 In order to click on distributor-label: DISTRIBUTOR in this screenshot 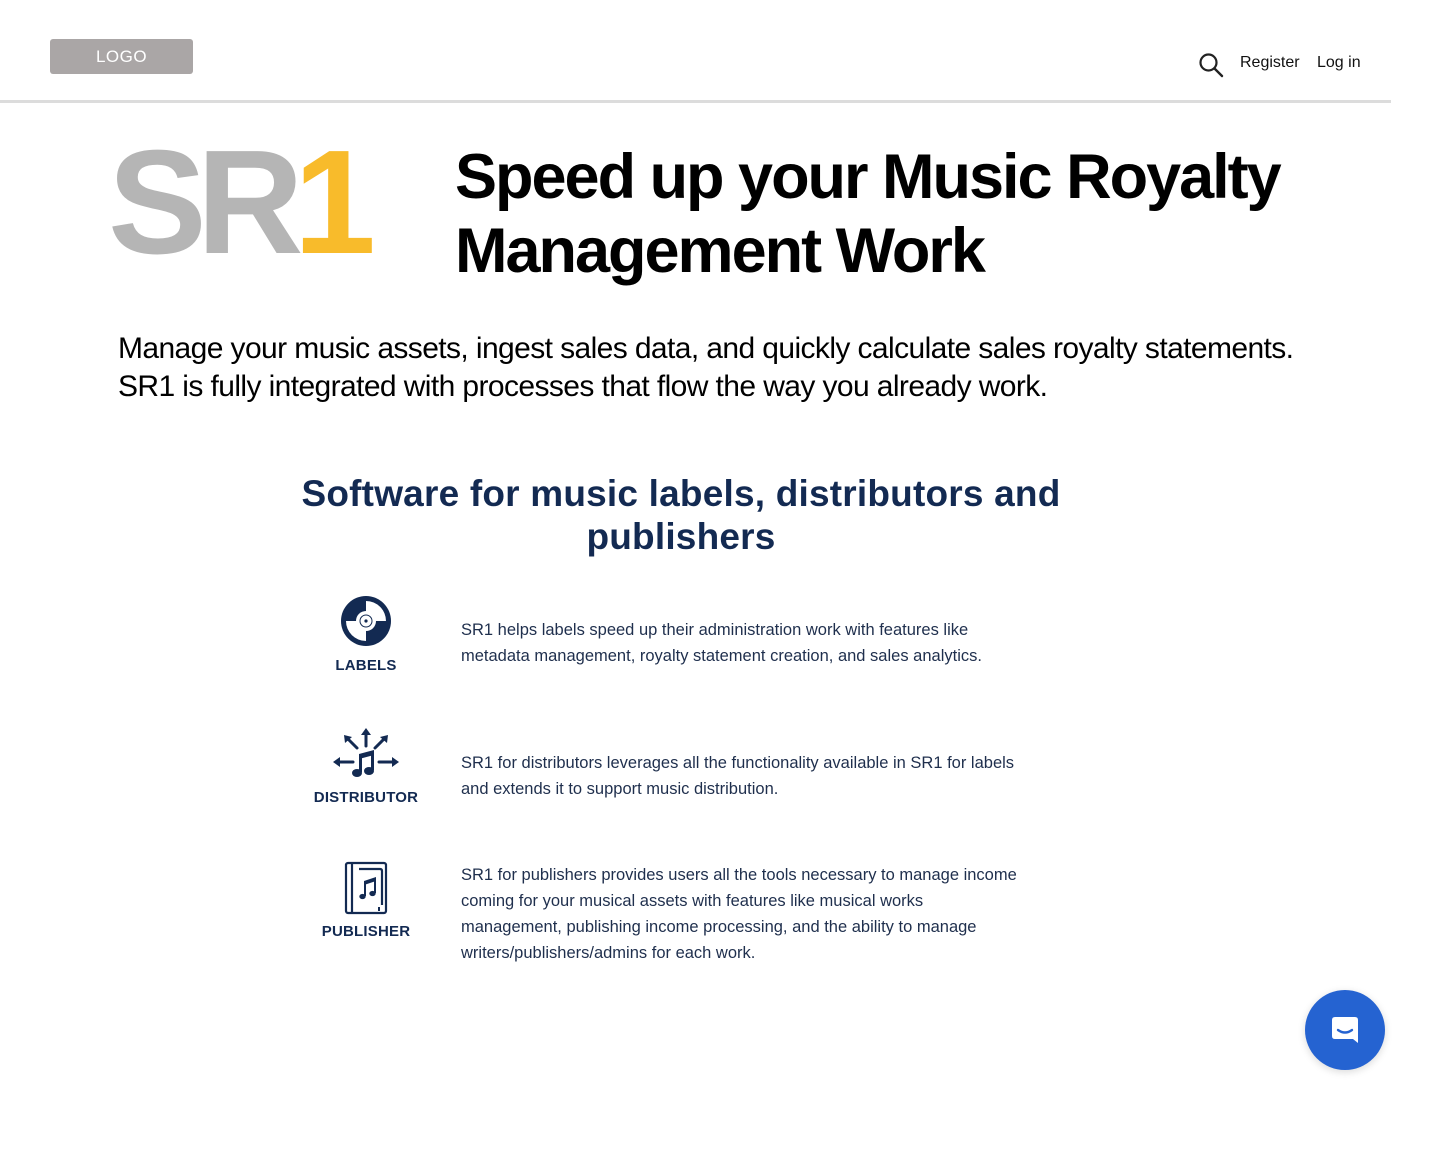, I will do `click(366, 797)`.